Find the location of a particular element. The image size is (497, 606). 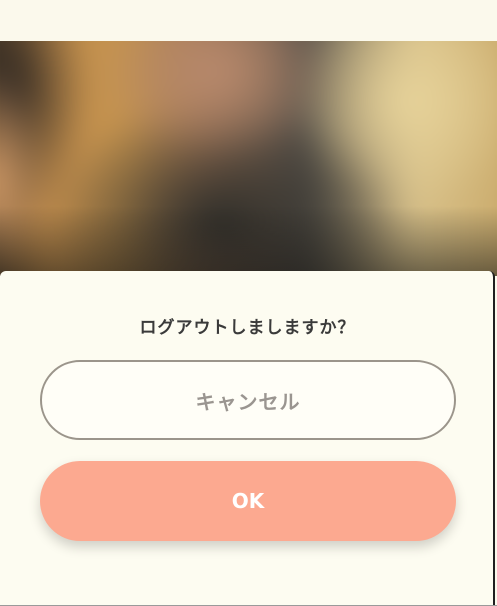

ok-button-label: OK is located at coordinates (248, 501).